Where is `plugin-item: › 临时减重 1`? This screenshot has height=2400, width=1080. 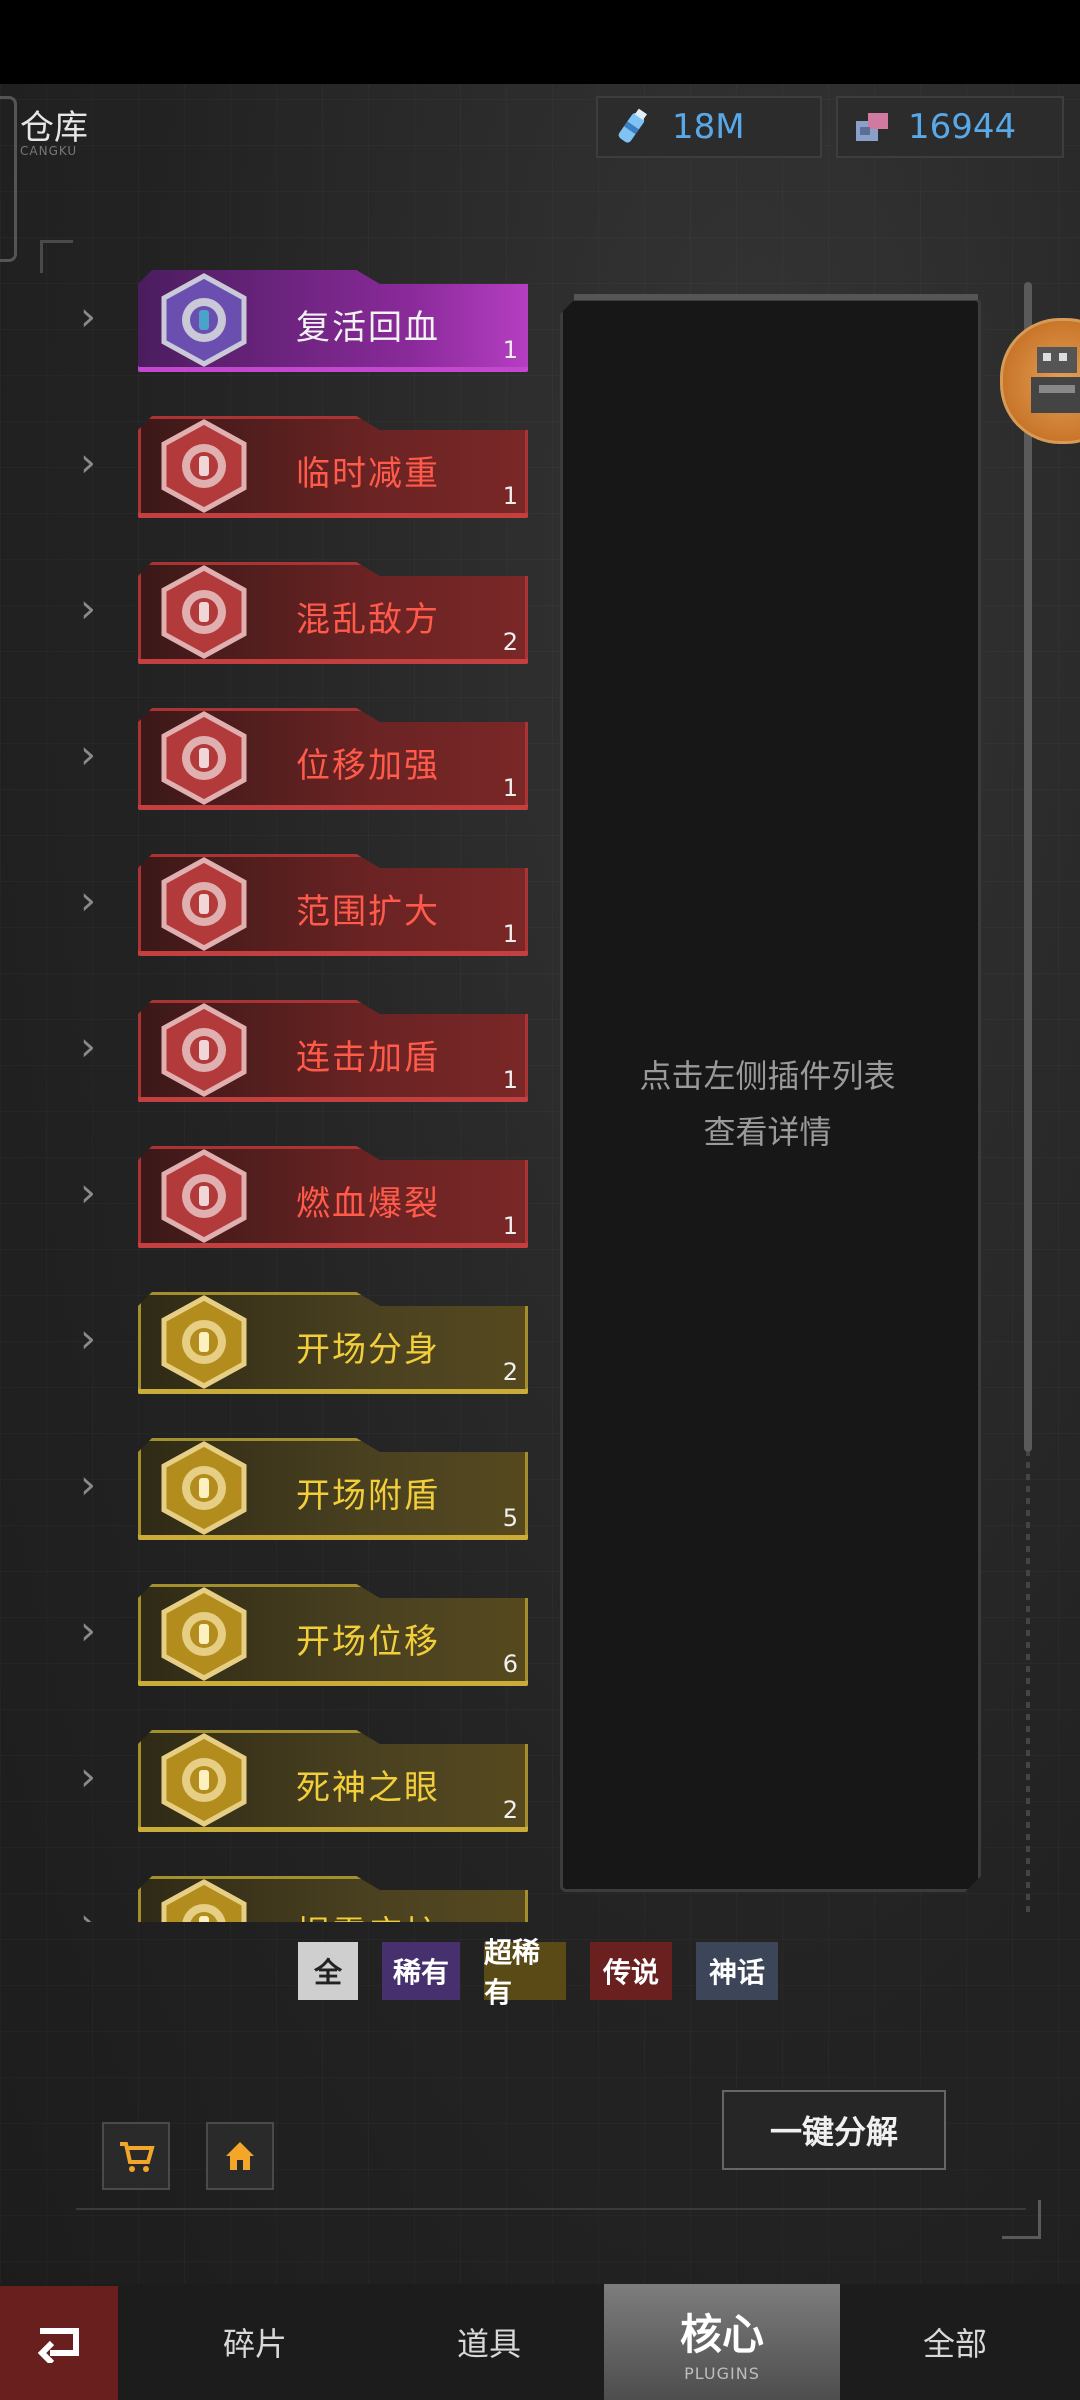 plugin-item: › 临时减重 1 is located at coordinates (305, 468).